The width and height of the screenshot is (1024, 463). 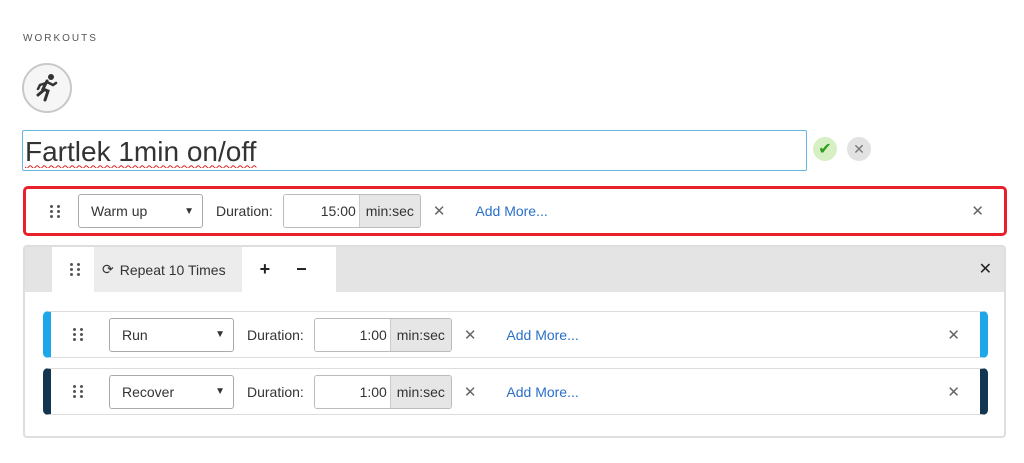 I want to click on close-icon: ✕, so click(x=859, y=148).